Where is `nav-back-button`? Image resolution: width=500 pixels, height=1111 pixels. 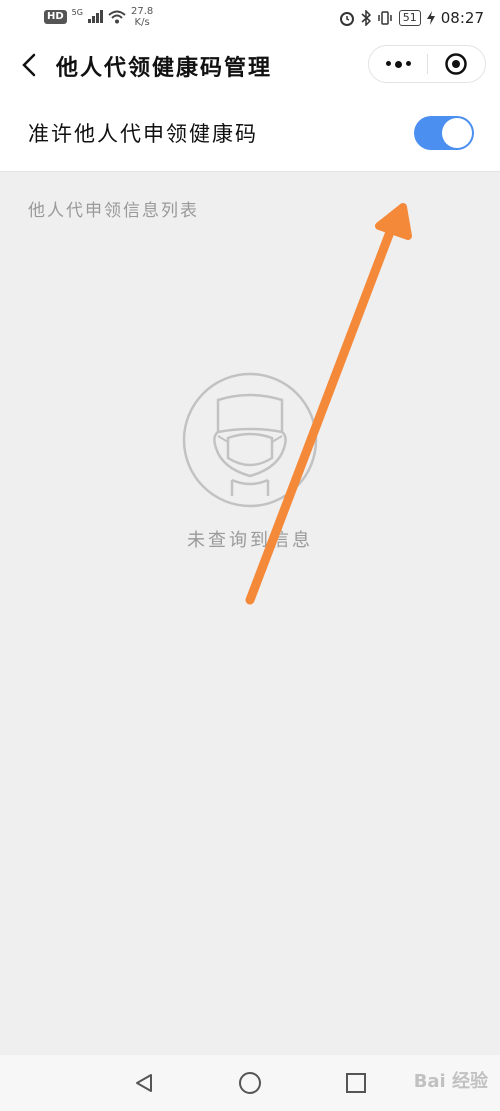
nav-back-button is located at coordinates (144, 1083).